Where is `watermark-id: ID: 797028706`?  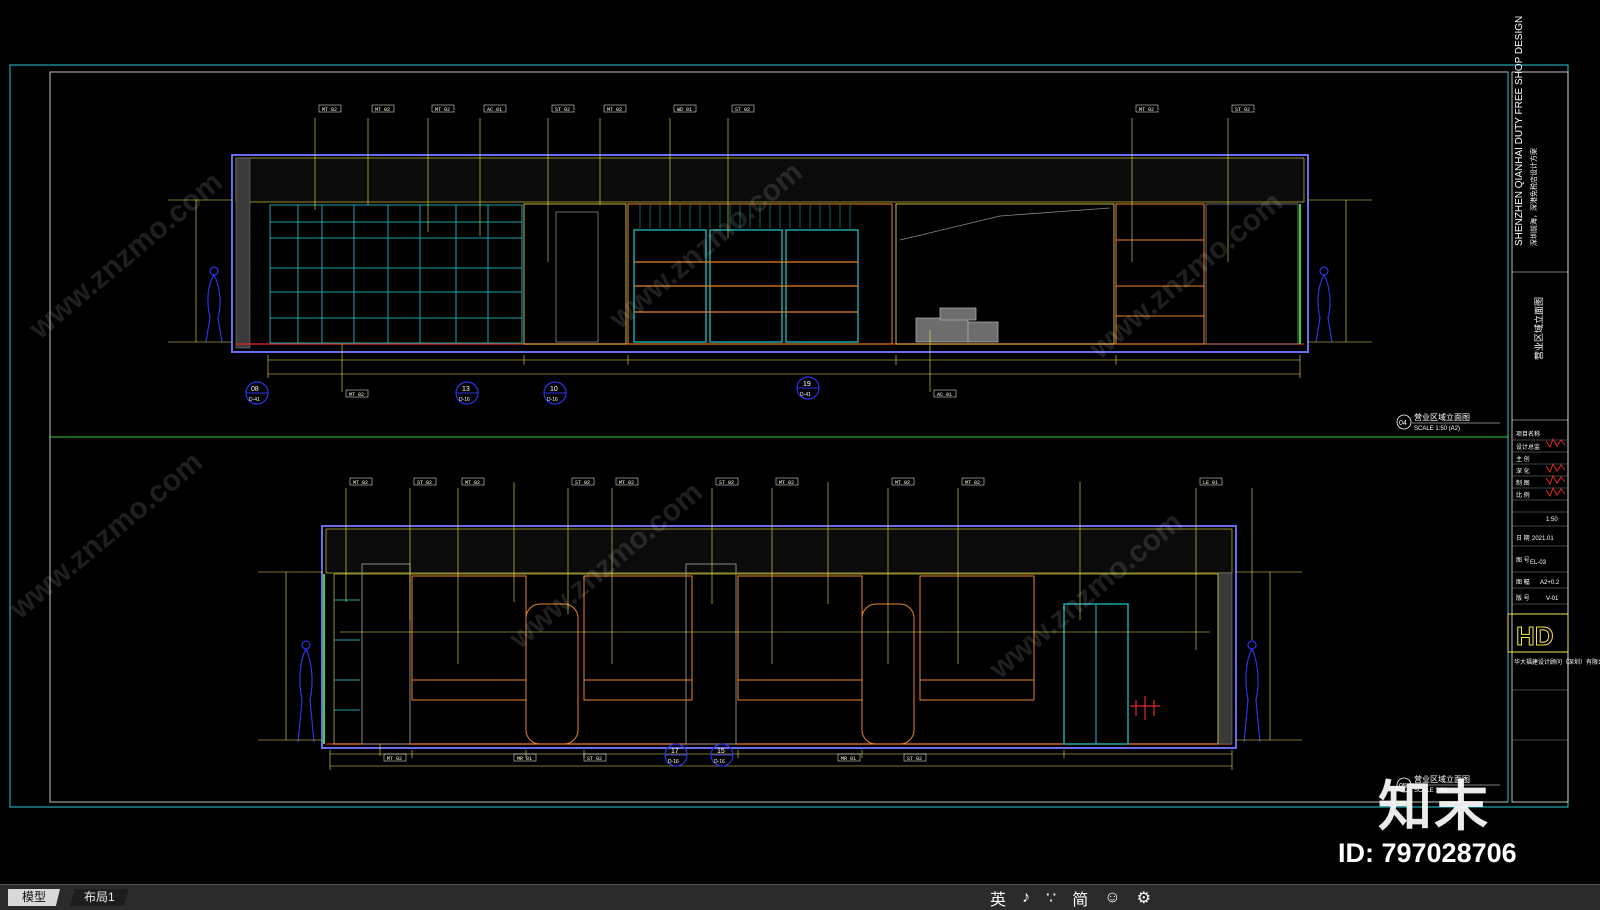
watermark-id: ID: 797028706 is located at coordinates (1427, 853).